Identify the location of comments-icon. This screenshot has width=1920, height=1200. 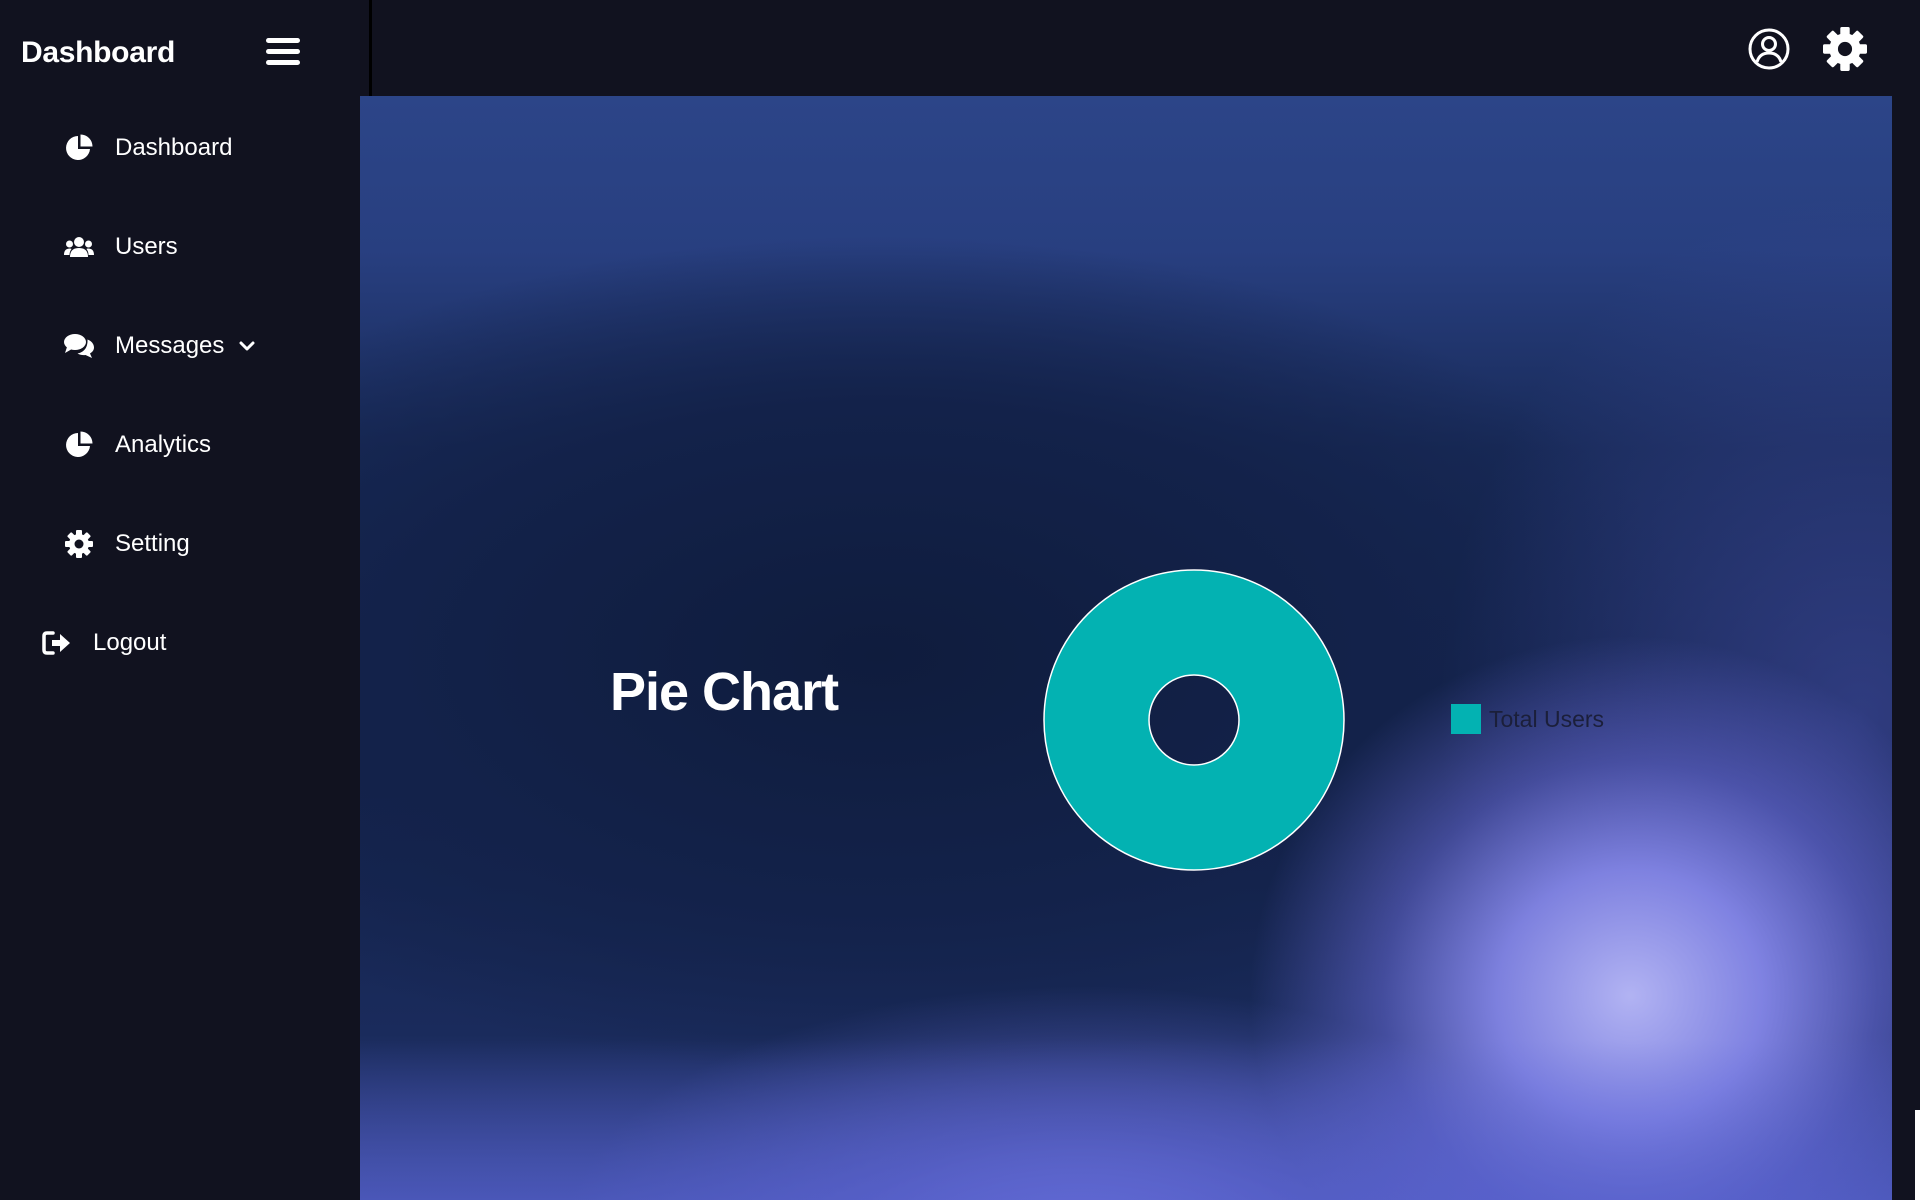
(79, 346).